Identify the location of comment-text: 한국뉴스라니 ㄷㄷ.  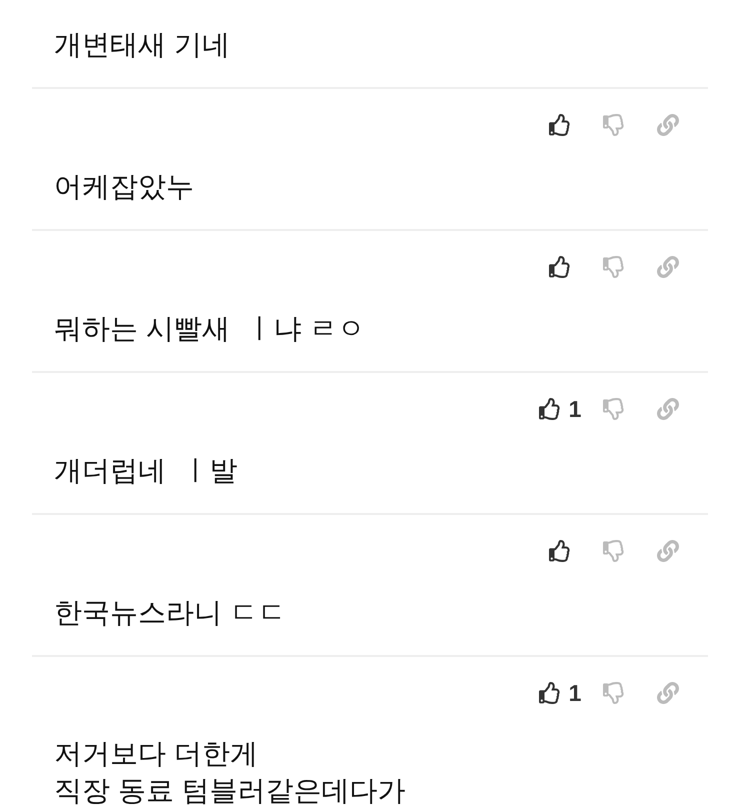
(170, 613).